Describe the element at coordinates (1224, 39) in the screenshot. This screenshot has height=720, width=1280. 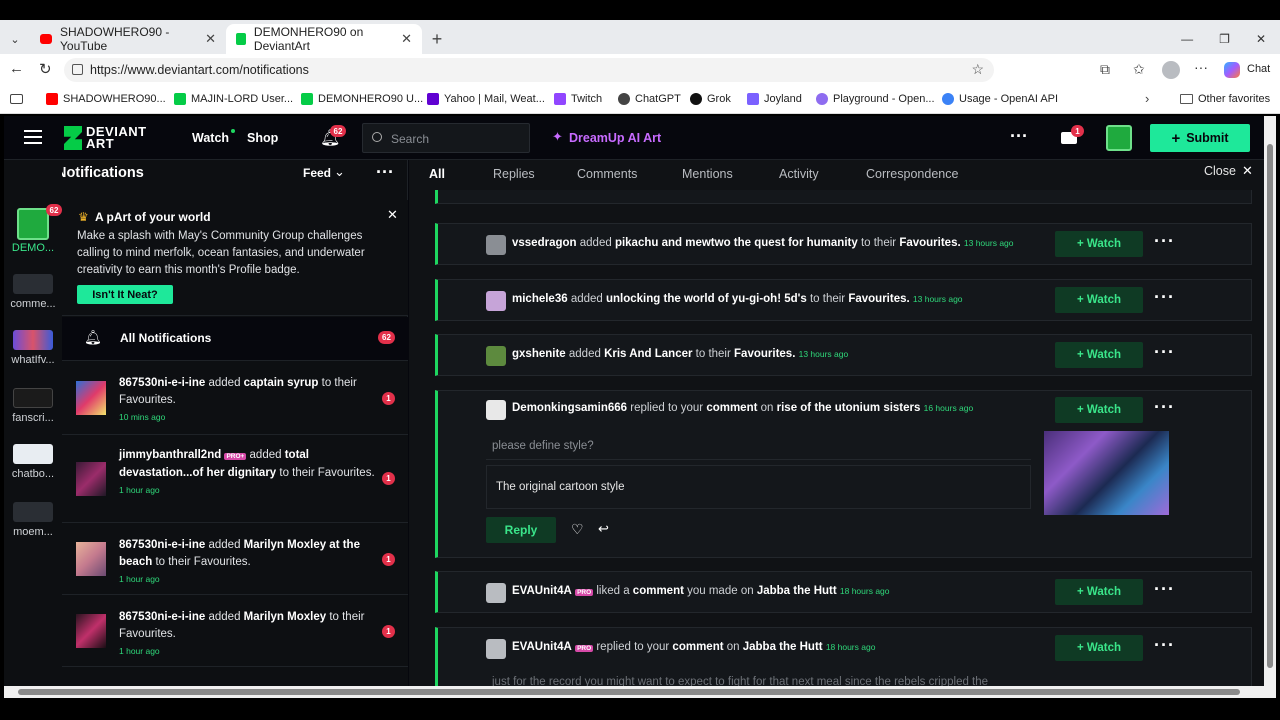
I see `restore-icon: ❐` at that location.